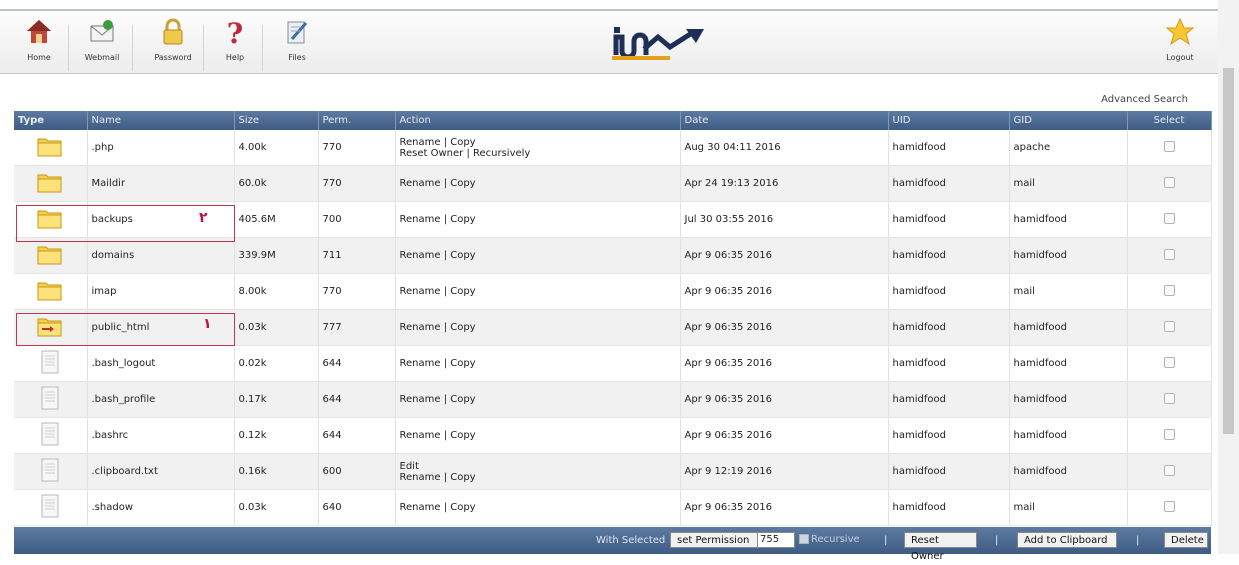 This screenshot has height=565, width=1239. Describe the element at coordinates (357, 471) in the screenshot. I see `perm-cell: 600` at that location.